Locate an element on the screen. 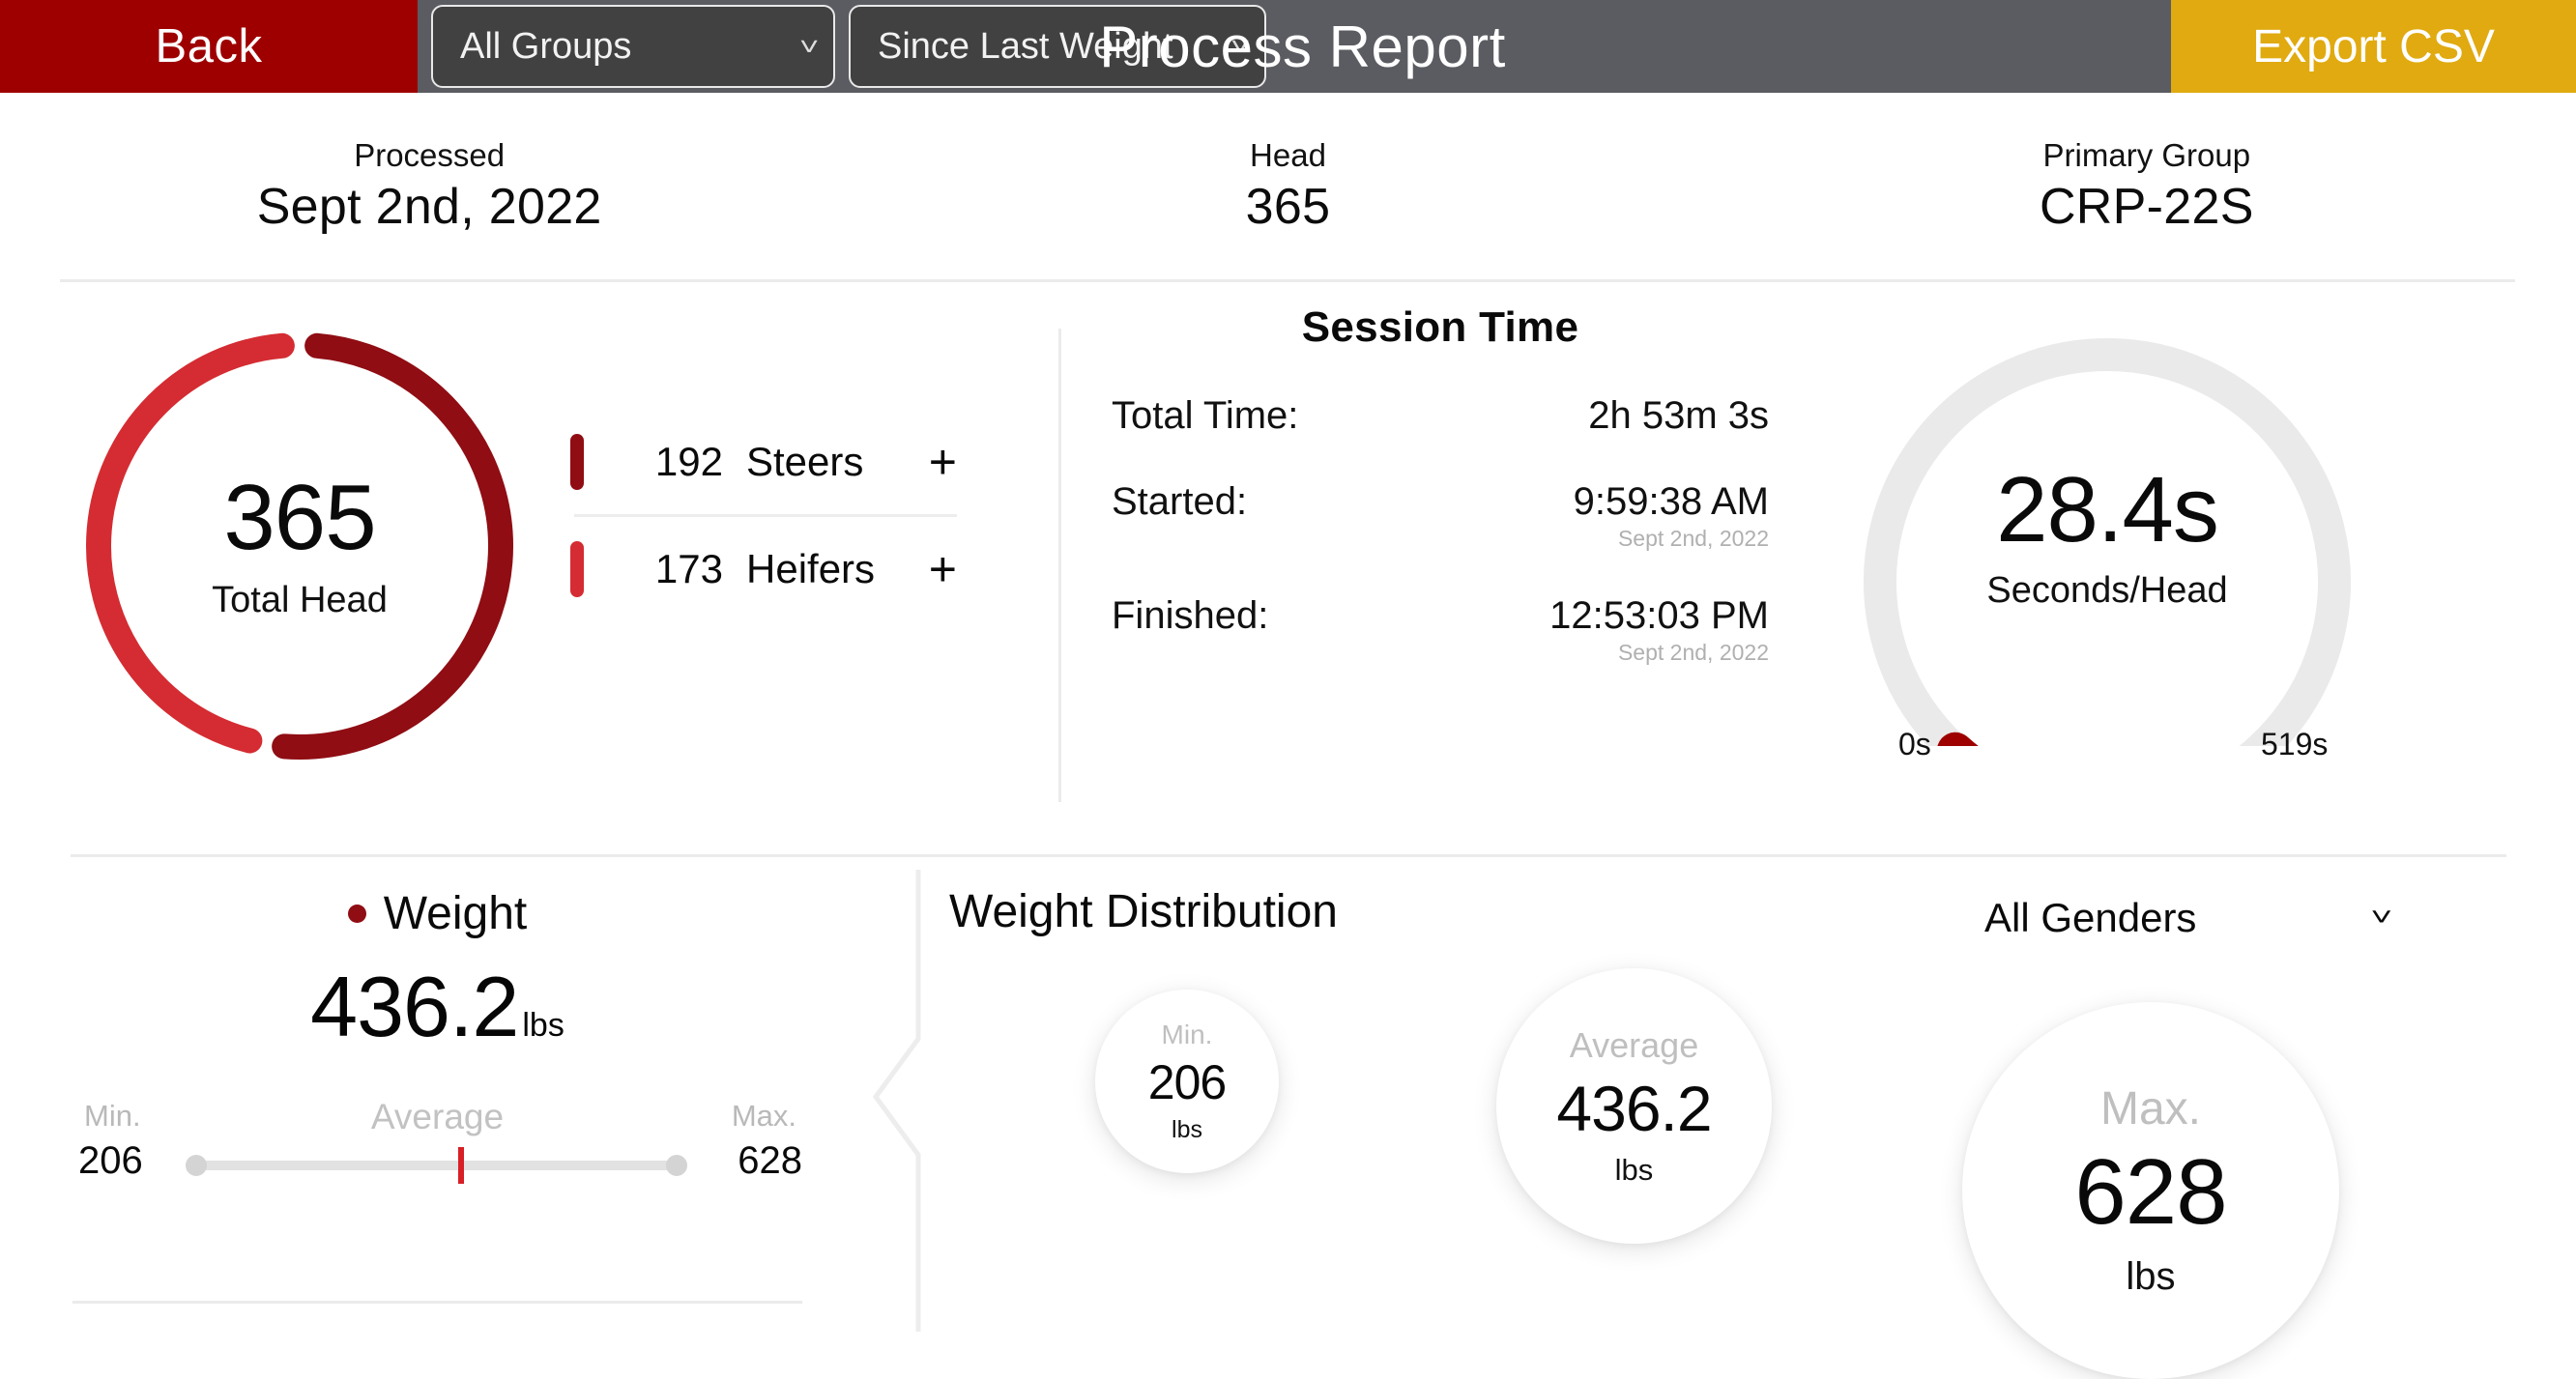  session-finished-value: 12:53:03 PM is located at coordinates (1659, 616).